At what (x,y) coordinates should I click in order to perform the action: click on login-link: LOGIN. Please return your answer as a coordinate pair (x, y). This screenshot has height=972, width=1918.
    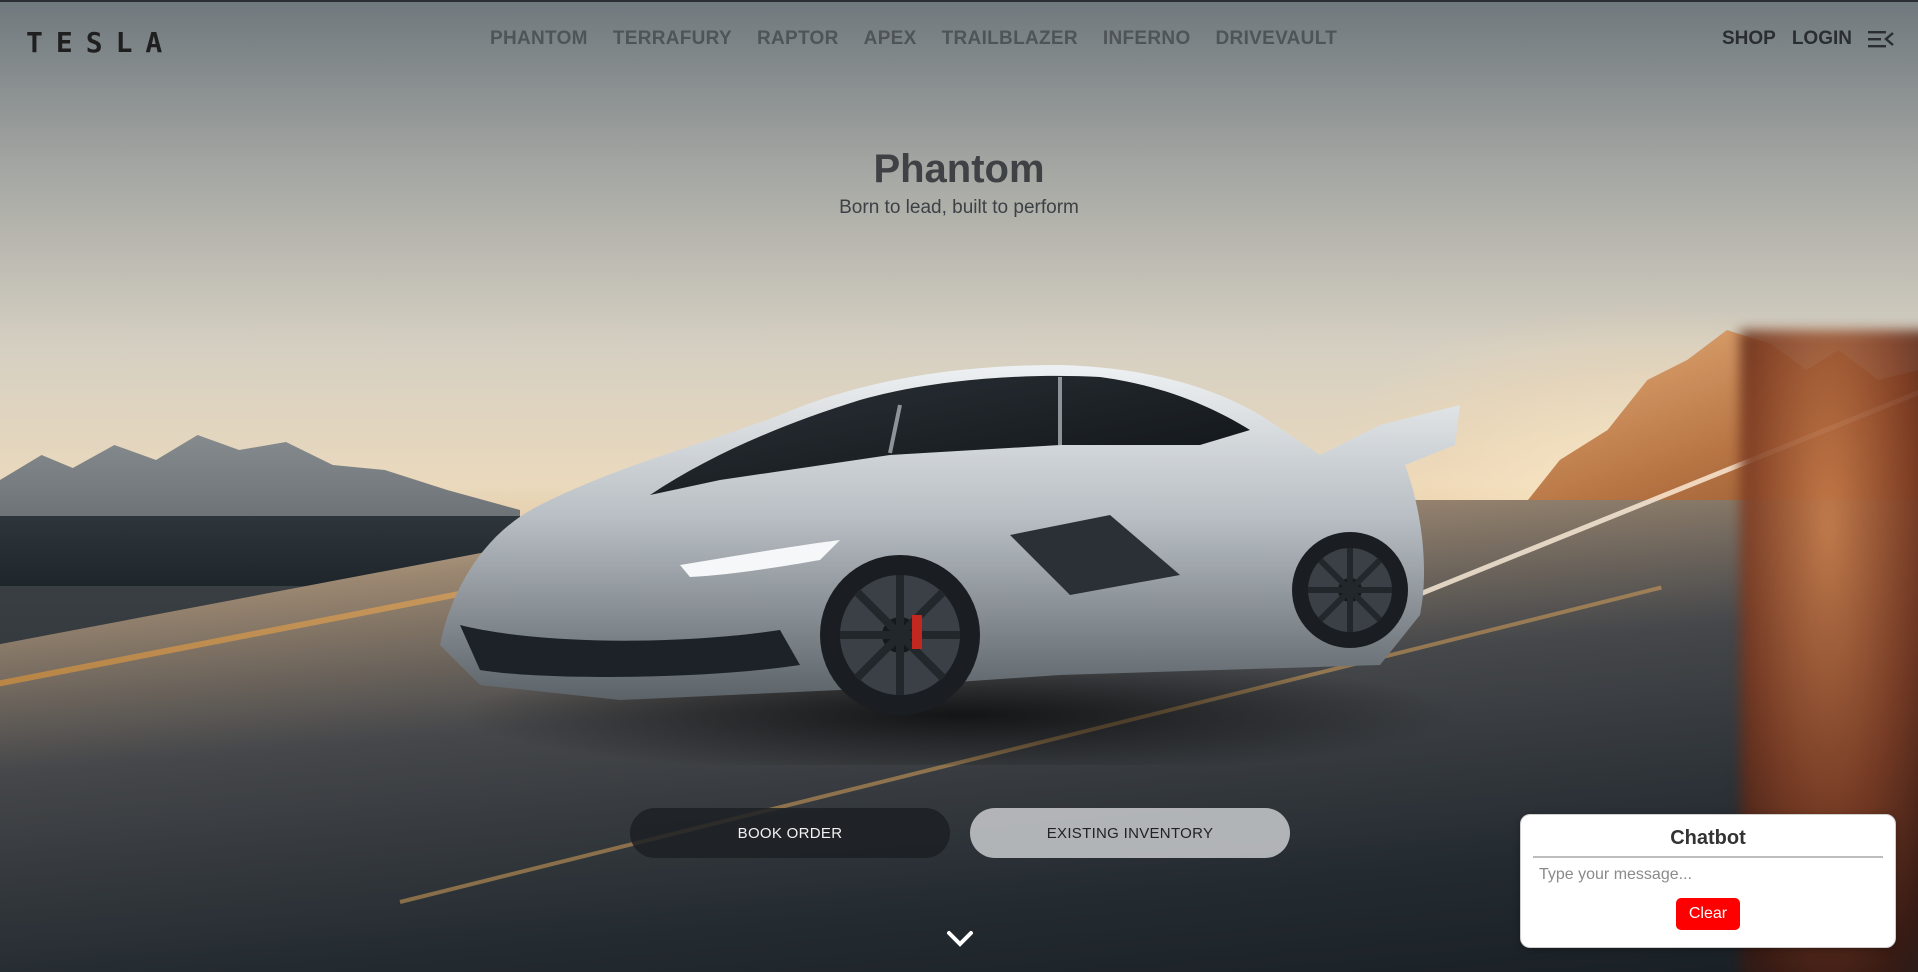
    Looking at the image, I should click on (1822, 39).